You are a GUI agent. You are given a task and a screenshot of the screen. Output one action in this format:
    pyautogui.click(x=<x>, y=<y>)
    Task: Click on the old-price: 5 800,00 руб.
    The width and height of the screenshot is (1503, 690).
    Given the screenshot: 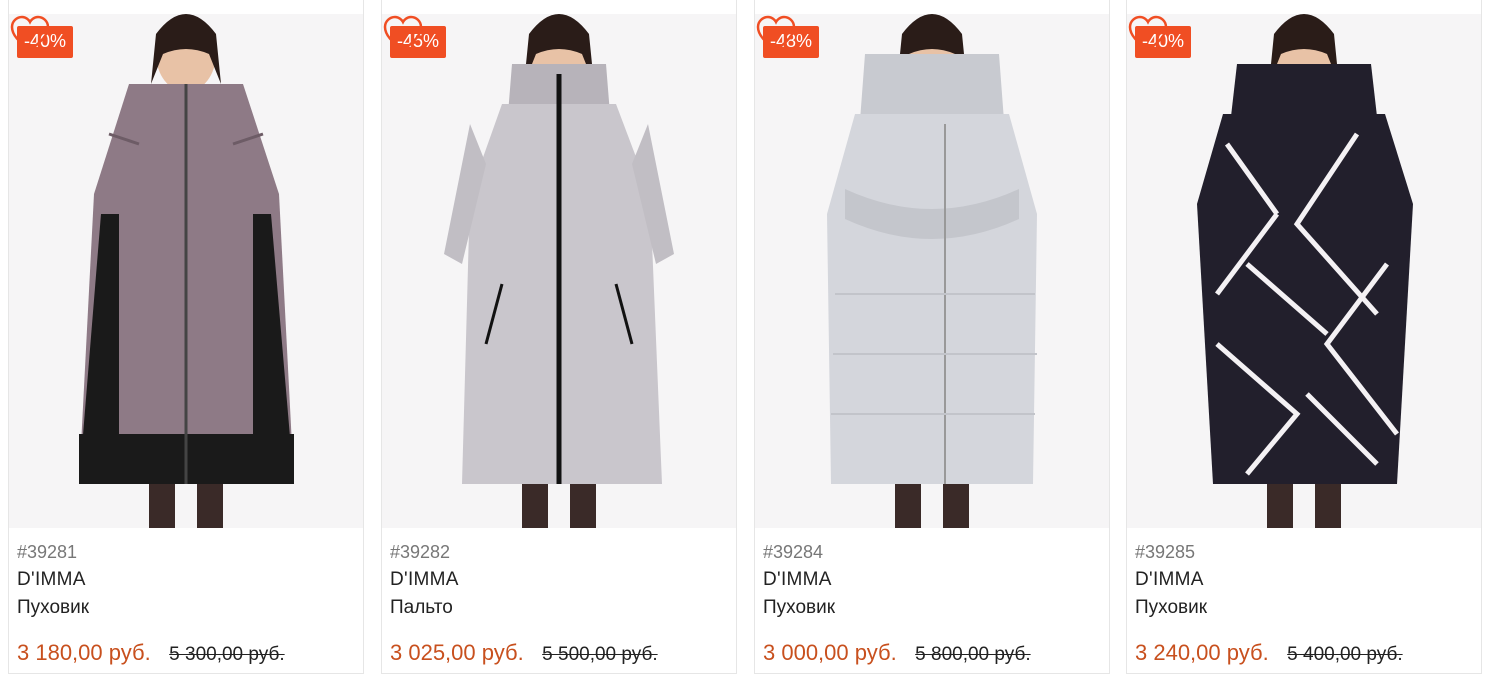 What is the action you would take?
    pyautogui.click(x=973, y=654)
    